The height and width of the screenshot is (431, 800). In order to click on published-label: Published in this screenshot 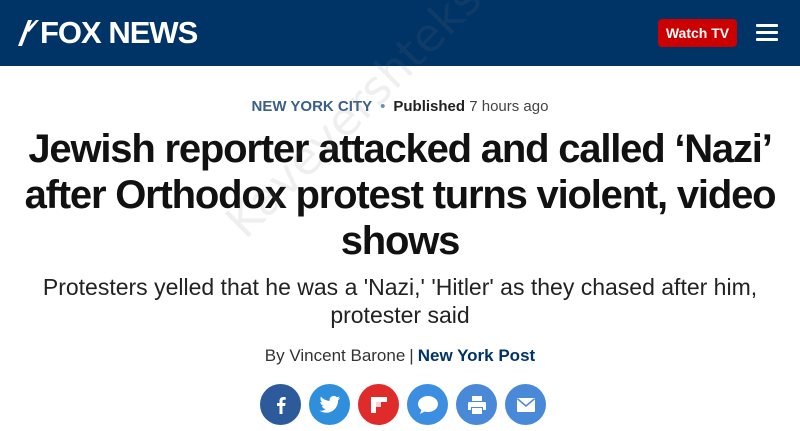, I will do `click(429, 106)`.